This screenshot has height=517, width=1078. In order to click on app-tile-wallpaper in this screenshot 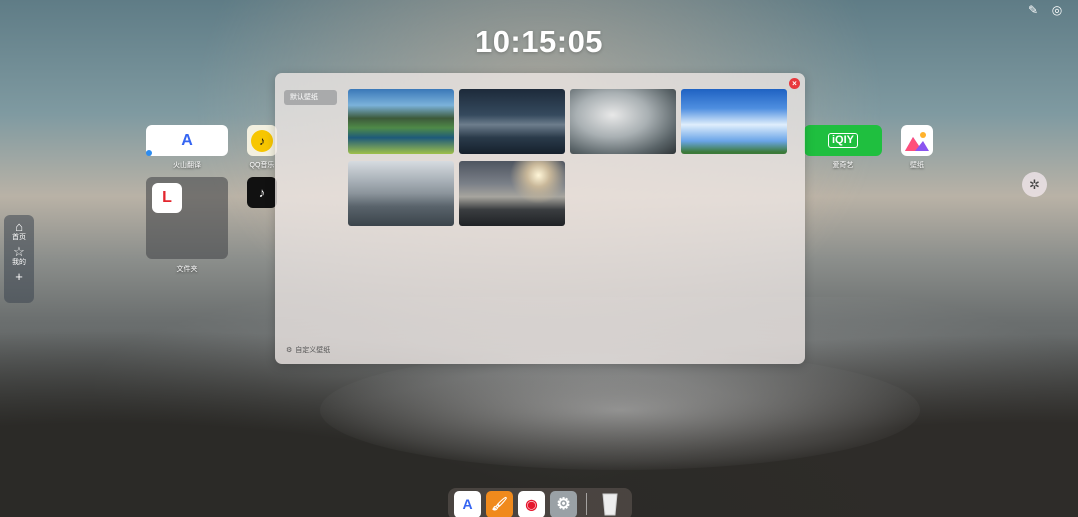, I will do `click(917, 140)`.